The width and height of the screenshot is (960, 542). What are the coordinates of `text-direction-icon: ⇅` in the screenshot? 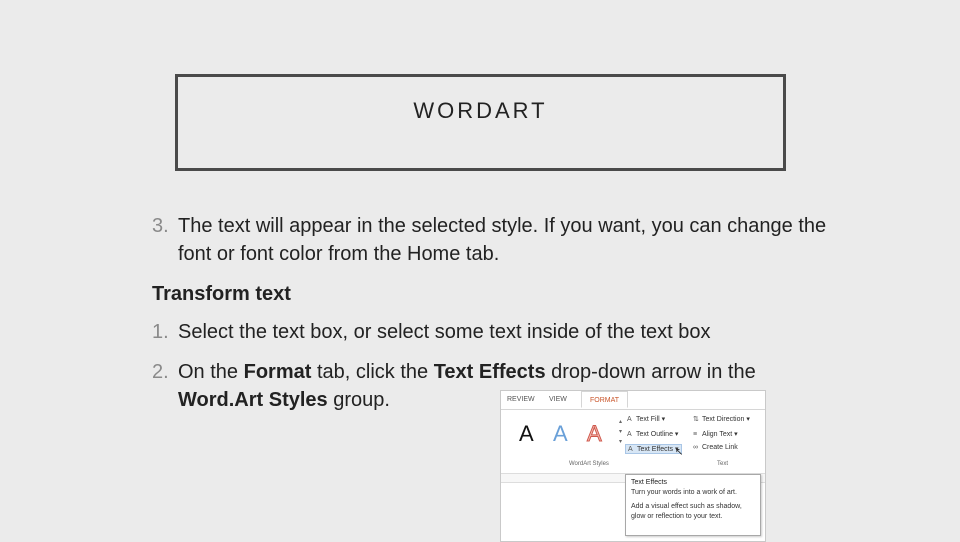 It's located at (696, 419).